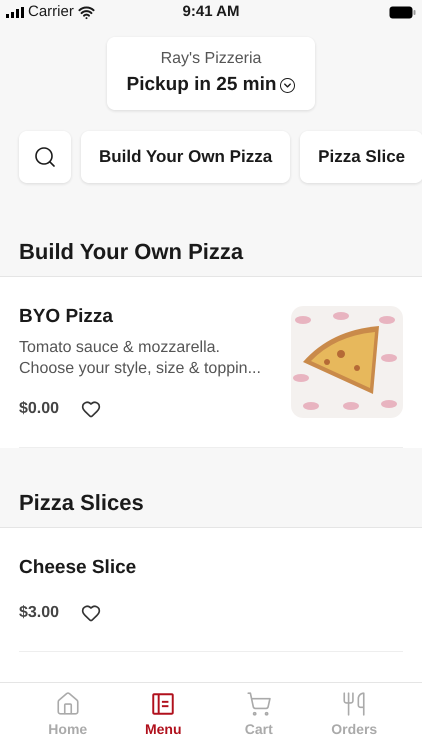 The width and height of the screenshot is (422, 750). Describe the element at coordinates (201, 85) in the screenshot. I see `pickup-time: Pickup in 25 min` at that location.